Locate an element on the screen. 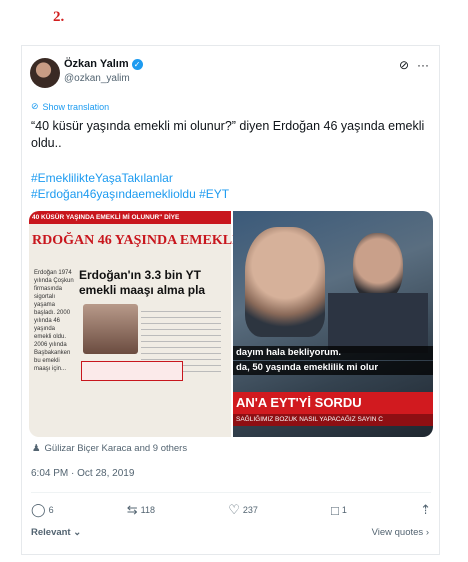 This screenshot has width=468, height=562. subtitle-line: dayım hala bekliyorum. is located at coordinates (333, 353).